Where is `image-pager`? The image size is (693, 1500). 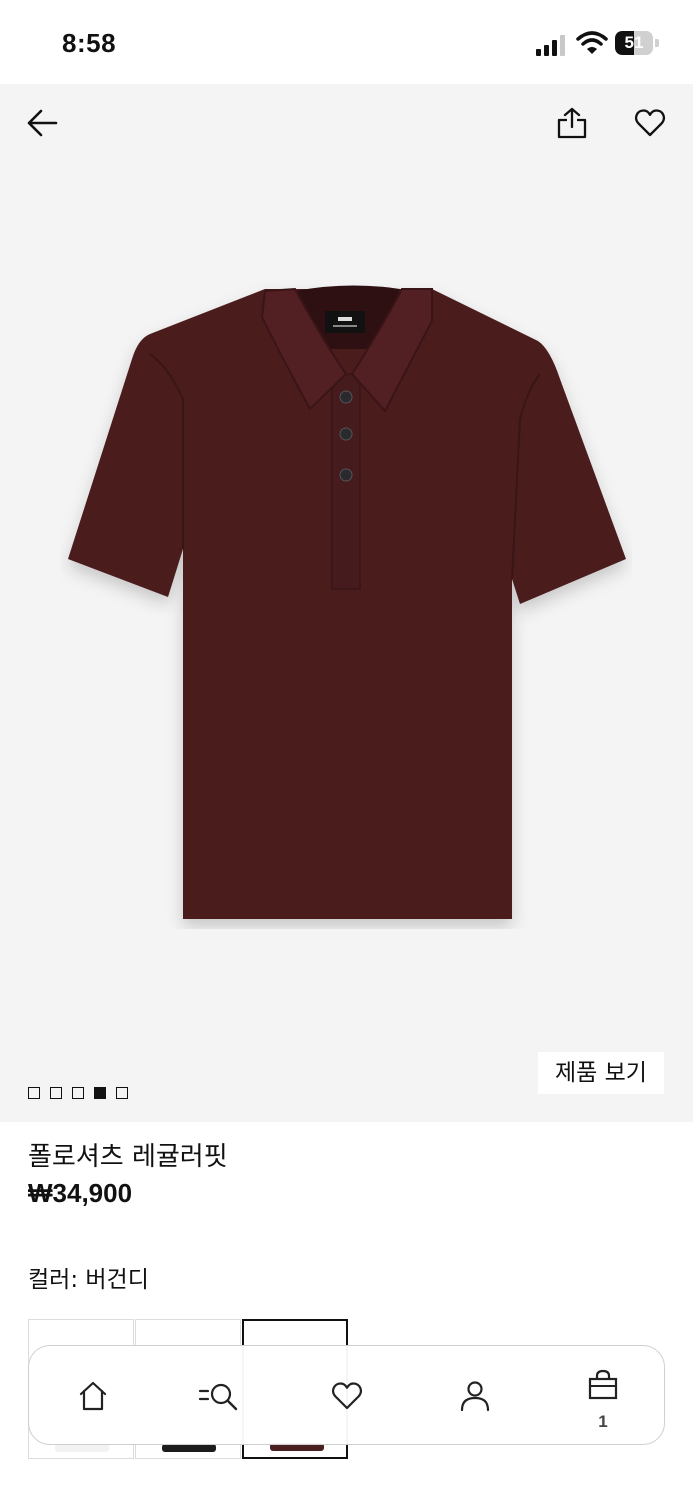
image-pager is located at coordinates (78, 1094).